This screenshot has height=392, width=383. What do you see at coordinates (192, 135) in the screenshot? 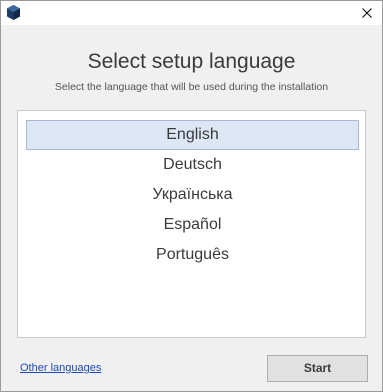
I see `language-item-english: English` at bounding box center [192, 135].